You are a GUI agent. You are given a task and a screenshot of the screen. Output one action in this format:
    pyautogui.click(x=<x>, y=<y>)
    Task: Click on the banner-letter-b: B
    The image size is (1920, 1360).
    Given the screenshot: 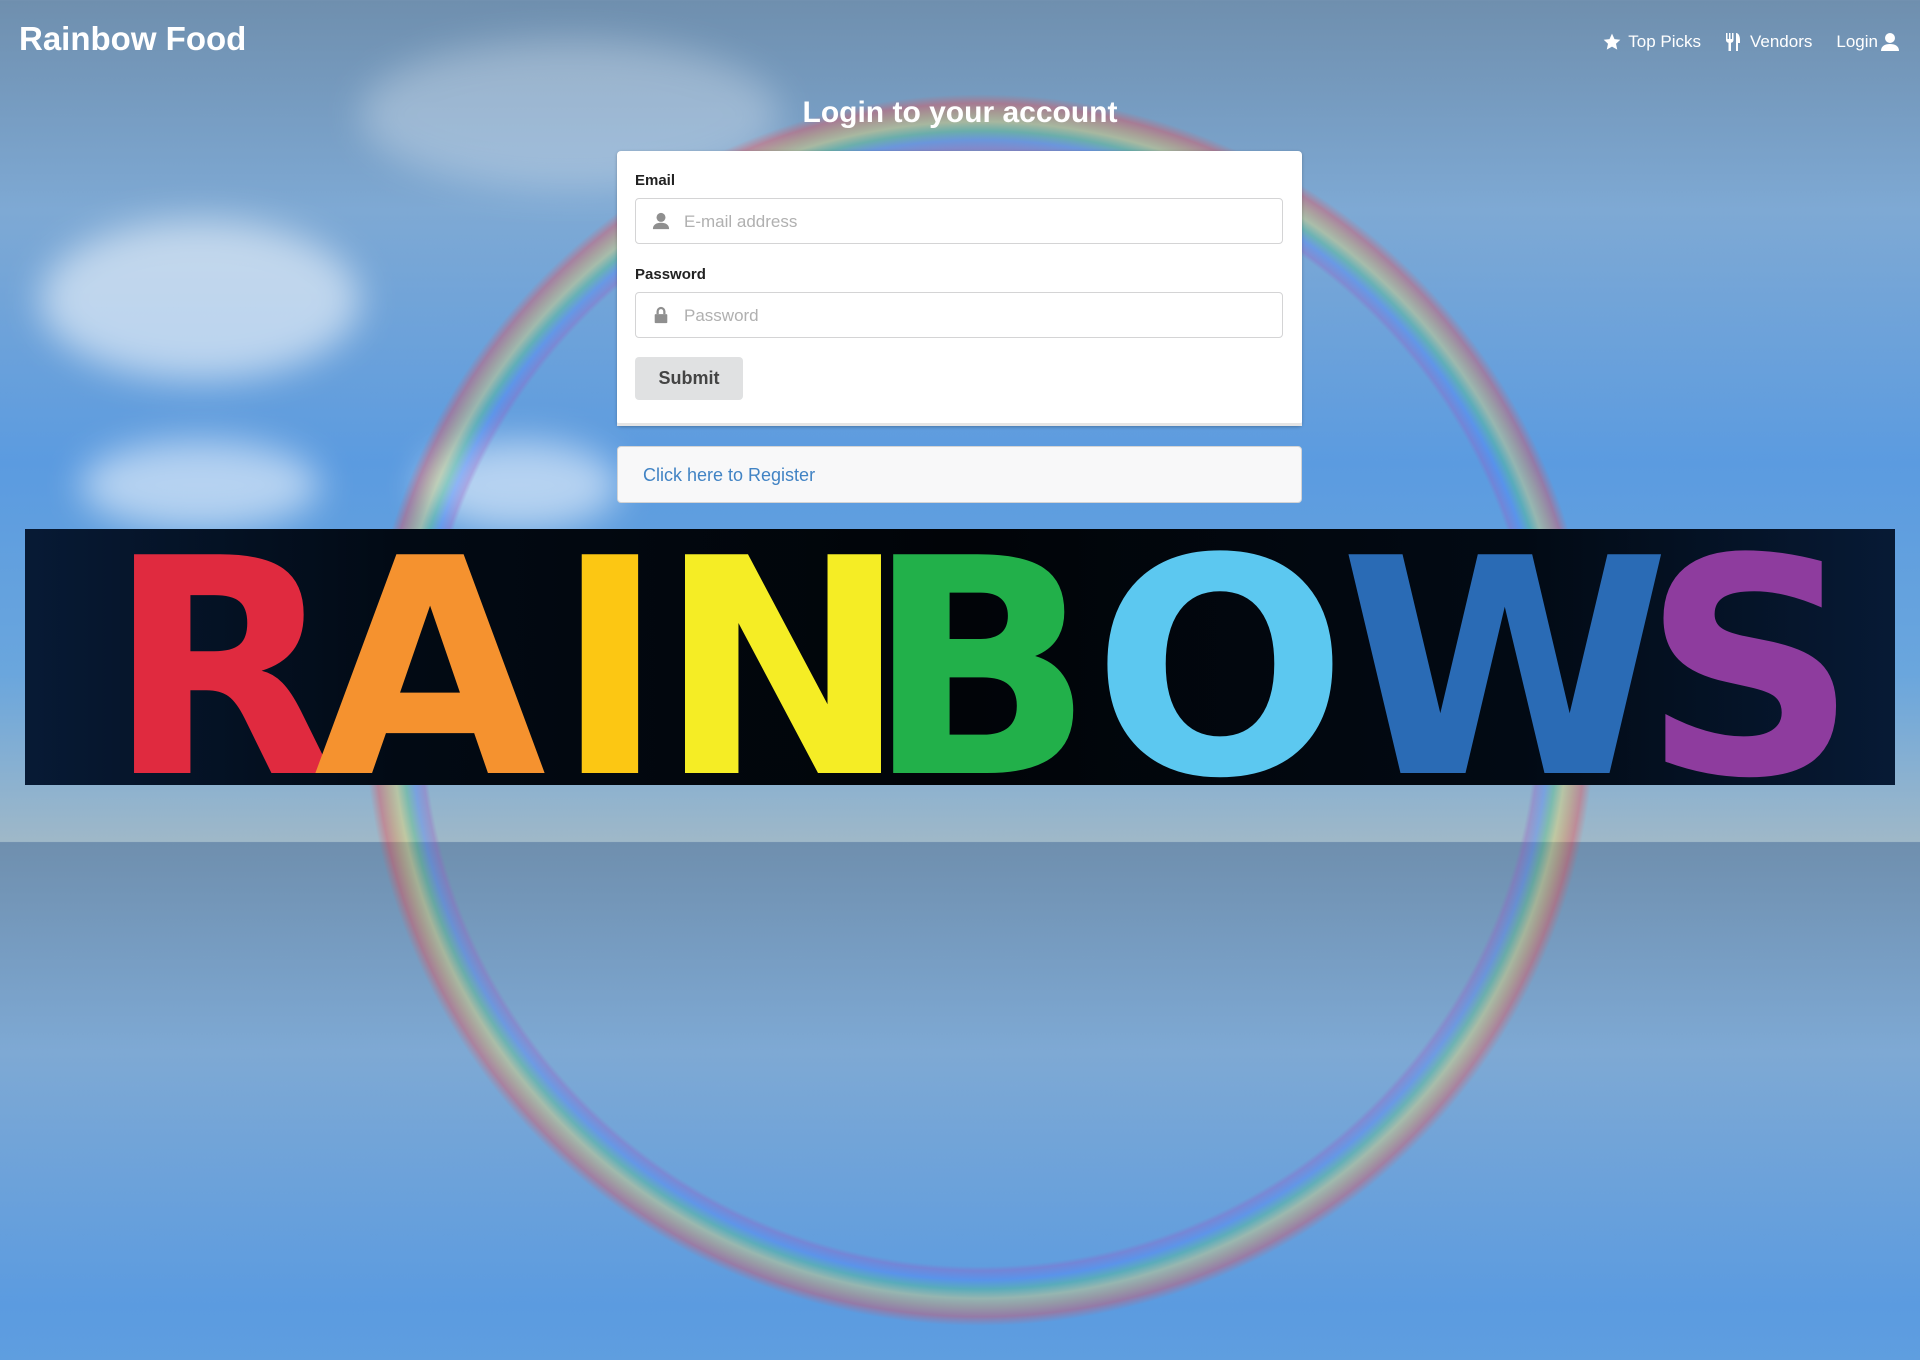 What is the action you would take?
    pyautogui.click(x=980, y=657)
    